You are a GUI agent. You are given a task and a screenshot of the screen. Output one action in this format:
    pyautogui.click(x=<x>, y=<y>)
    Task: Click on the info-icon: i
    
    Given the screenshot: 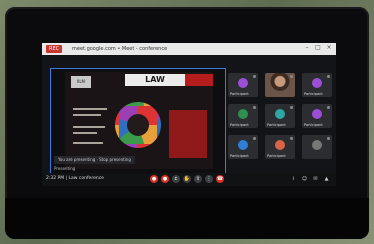 What is the action you would take?
    pyautogui.click(x=293, y=179)
    